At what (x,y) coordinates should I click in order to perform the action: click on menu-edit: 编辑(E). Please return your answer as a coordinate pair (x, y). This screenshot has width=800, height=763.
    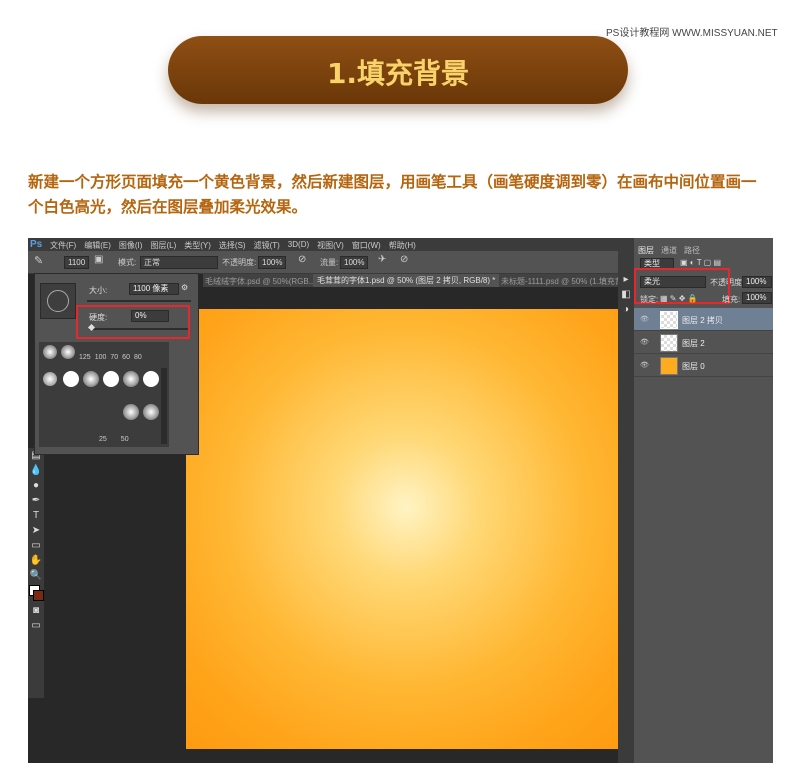
    Looking at the image, I should click on (97, 245).